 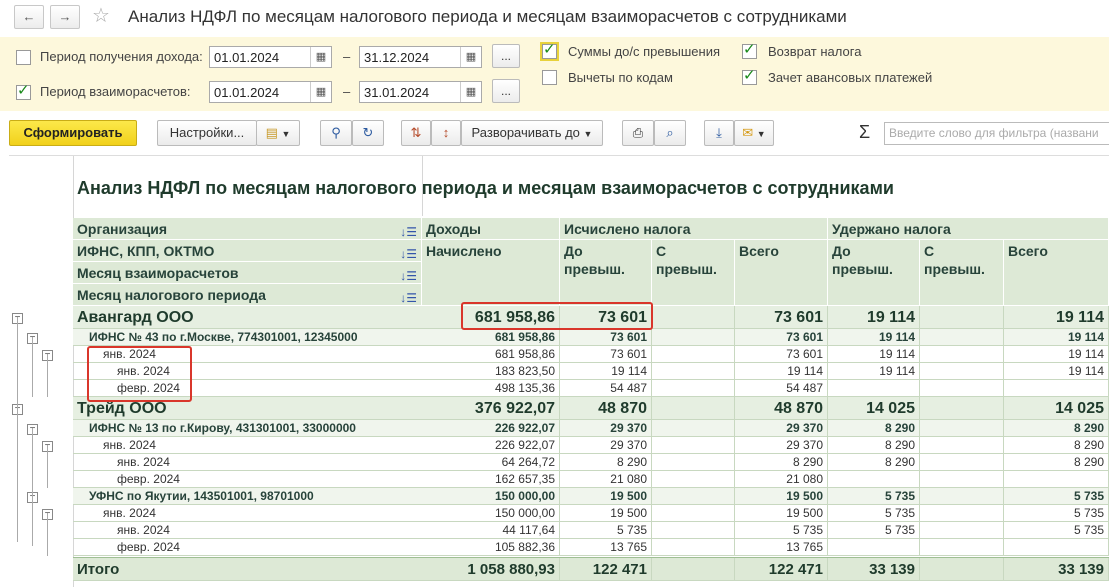 What do you see at coordinates (549, 49) in the screenshot?
I see `sums-before-after-checkbox` at bounding box center [549, 49].